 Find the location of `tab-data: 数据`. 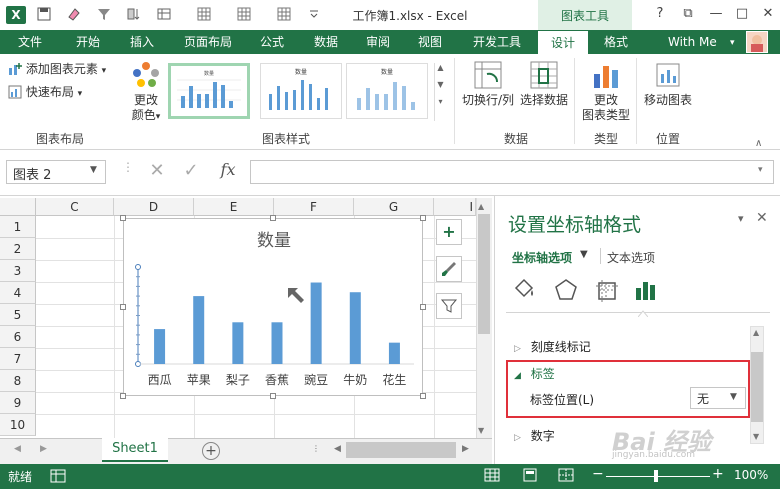

tab-data: 数据 is located at coordinates (326, 42).